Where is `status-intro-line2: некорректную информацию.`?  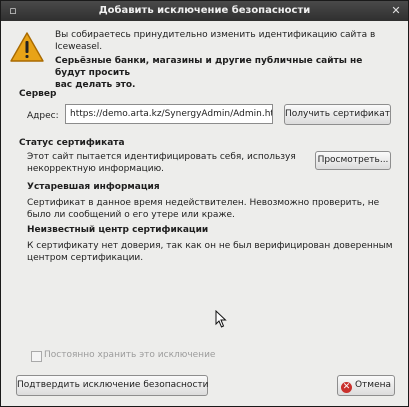 status-intro-line2: некорректную информацию. is located at coordinates (96, 169).